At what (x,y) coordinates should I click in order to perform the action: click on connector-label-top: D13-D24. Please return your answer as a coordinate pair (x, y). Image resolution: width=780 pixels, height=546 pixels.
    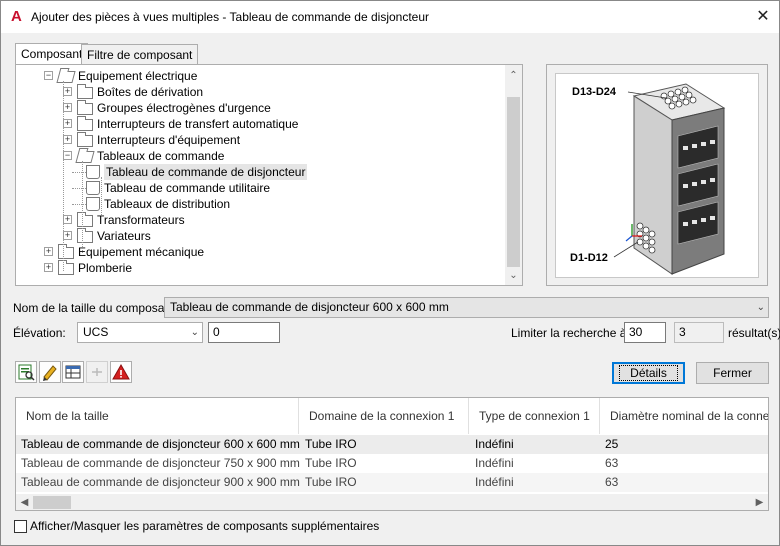
    Looking at the image, I should click on (594, 92).